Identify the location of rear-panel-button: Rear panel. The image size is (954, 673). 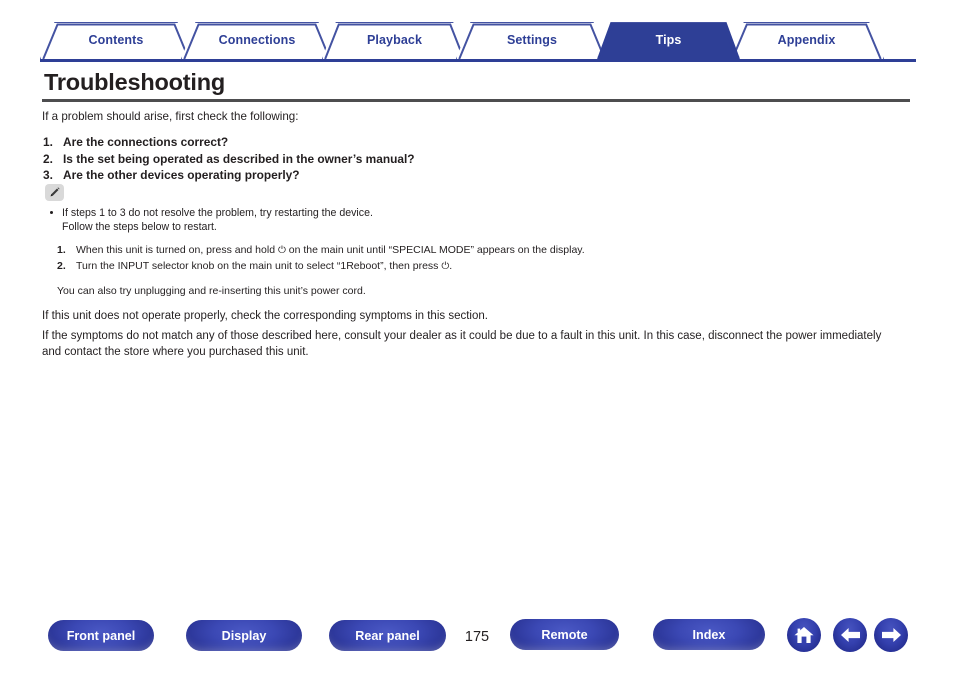
(387, 635).